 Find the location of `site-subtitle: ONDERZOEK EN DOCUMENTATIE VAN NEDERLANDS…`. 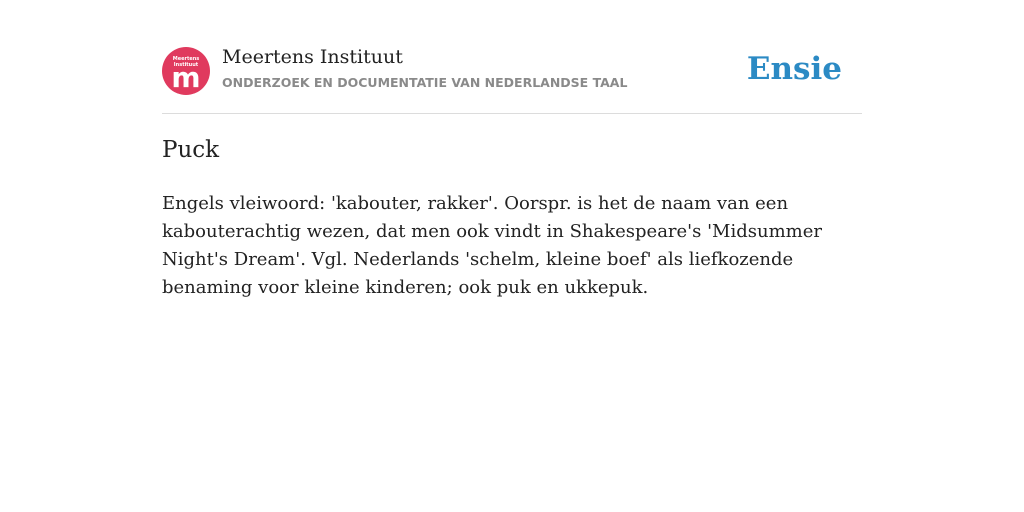

site-subtitle: ONDERZOEK EN DOCUMENTATIE VAN NEDERLANDS… is located at coordinates (425, 82).